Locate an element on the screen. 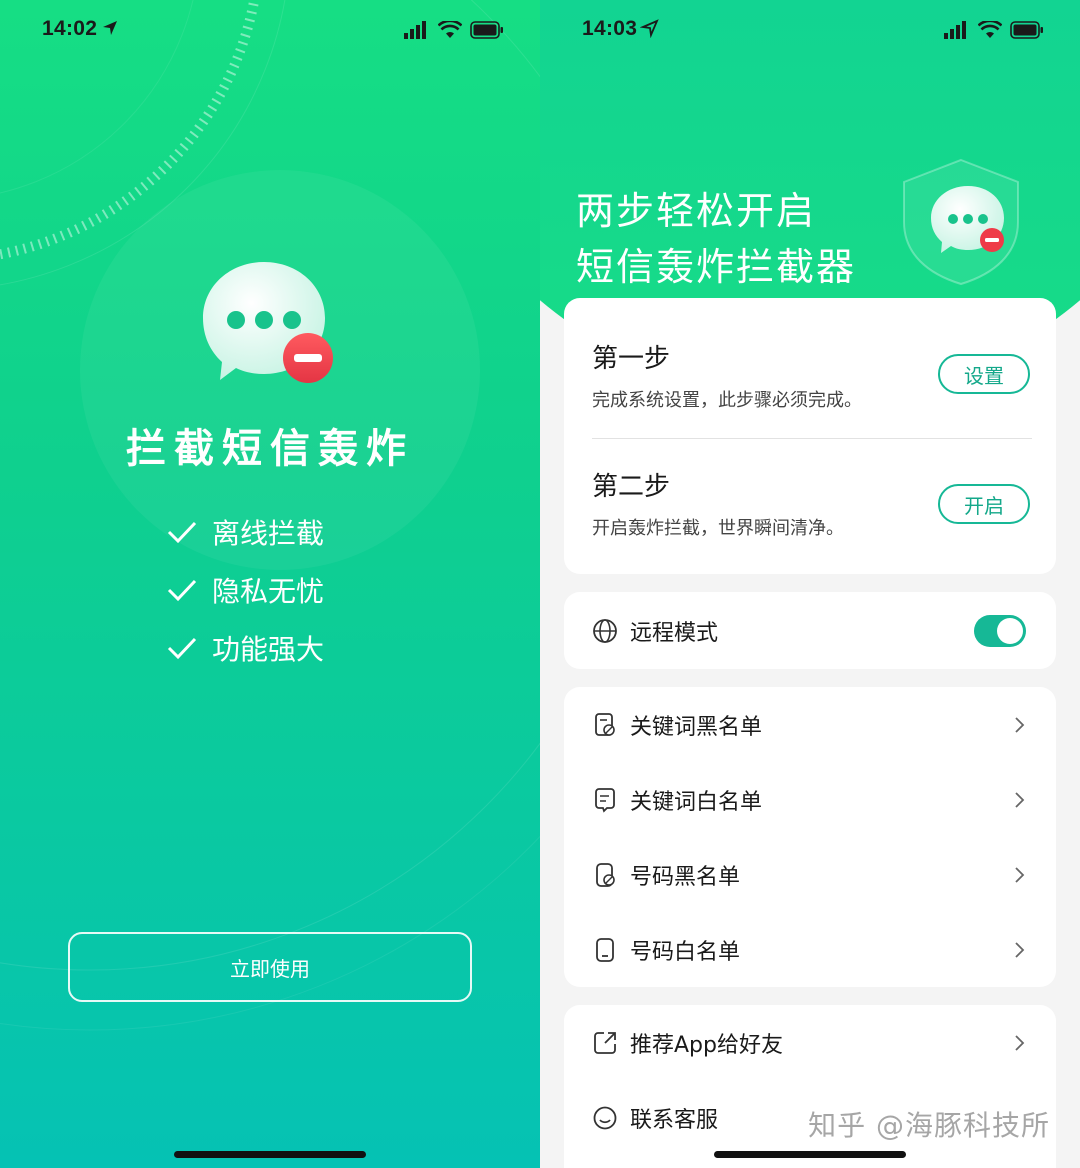  keyword-blacklist-icon is located at coordinates (605, 724).